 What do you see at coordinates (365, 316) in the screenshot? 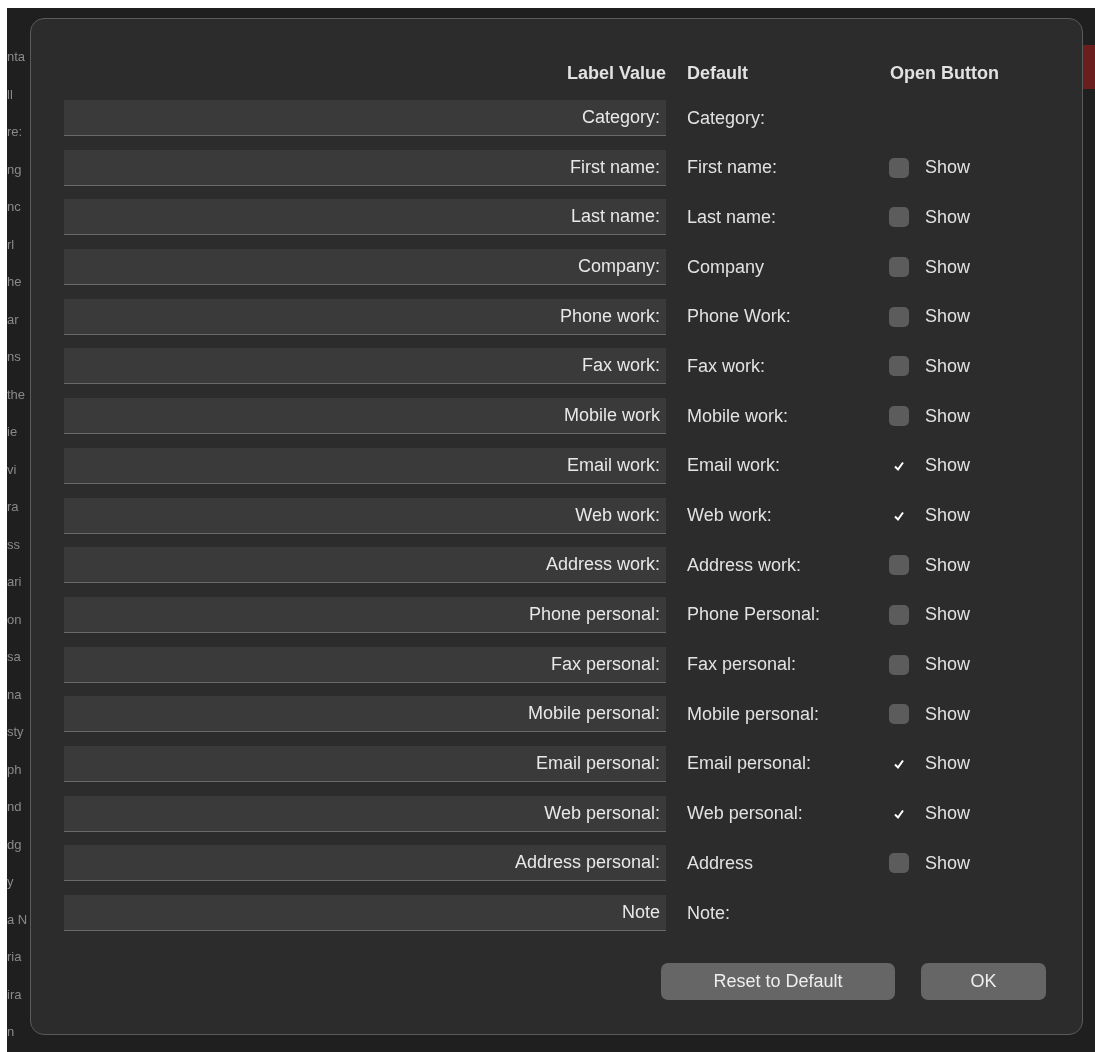
I see `label-field: Phone work:` at bounding box center [365, 316].